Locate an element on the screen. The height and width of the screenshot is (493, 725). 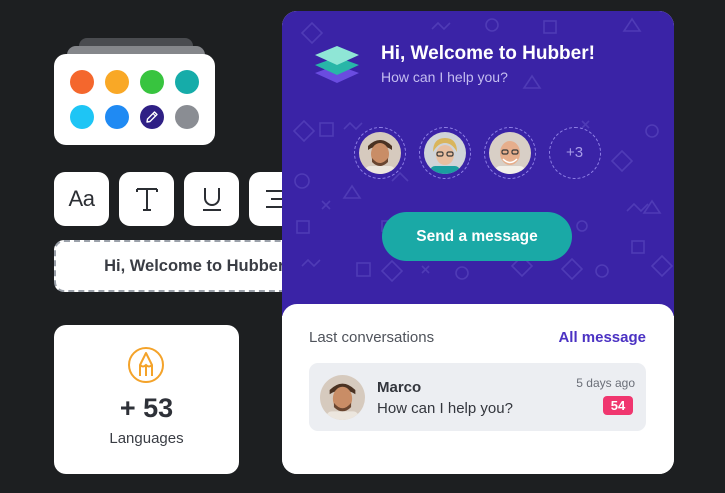
underline-tool-button is located at coordinates (211, 199).